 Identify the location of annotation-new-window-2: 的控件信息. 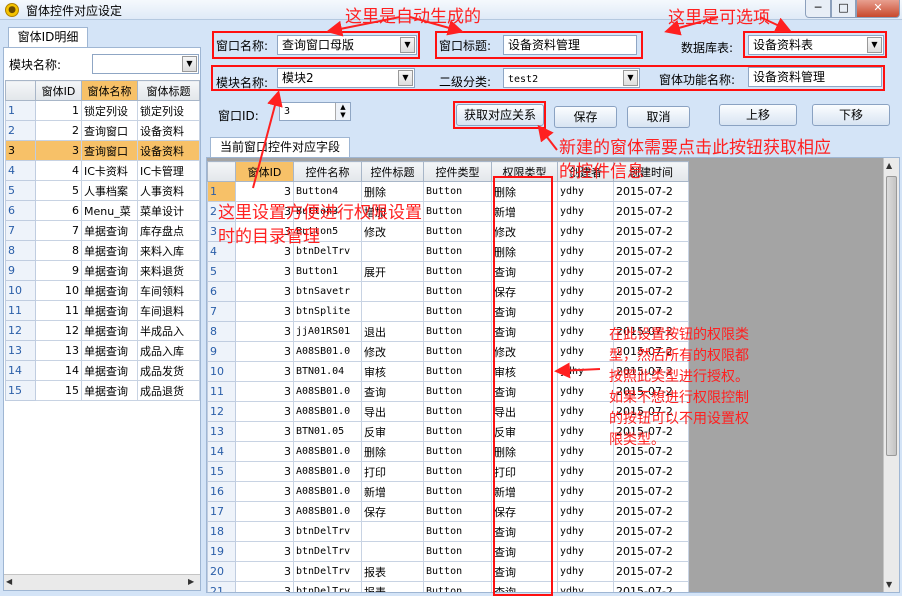
(601, 172).